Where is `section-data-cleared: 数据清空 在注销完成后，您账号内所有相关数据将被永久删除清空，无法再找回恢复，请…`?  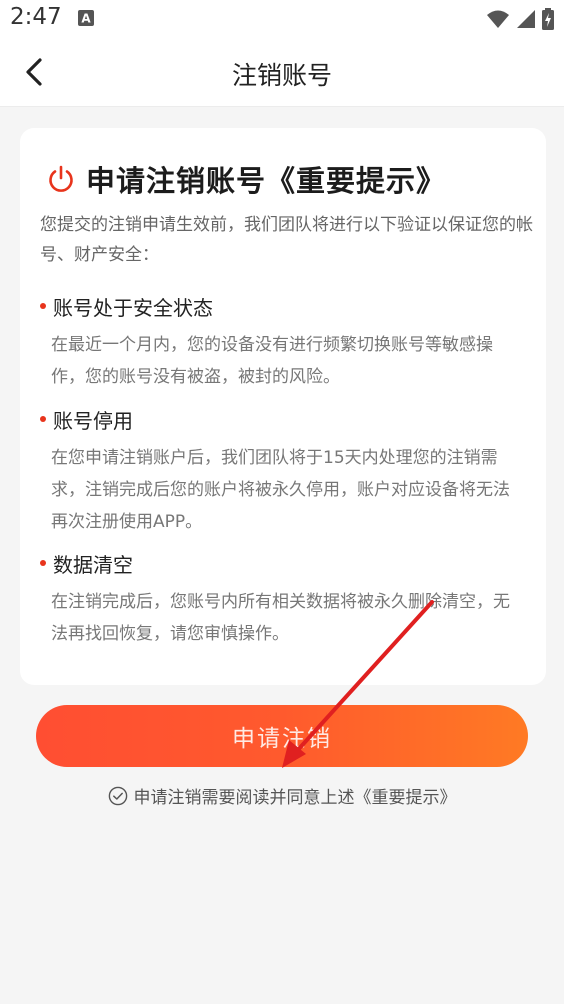
section-data-cleared: 数据清空 在注销完成后，您账号内所有相关数据将被永久删除清空，无法再找回恢复，请… is located at coordinates (288, 599).